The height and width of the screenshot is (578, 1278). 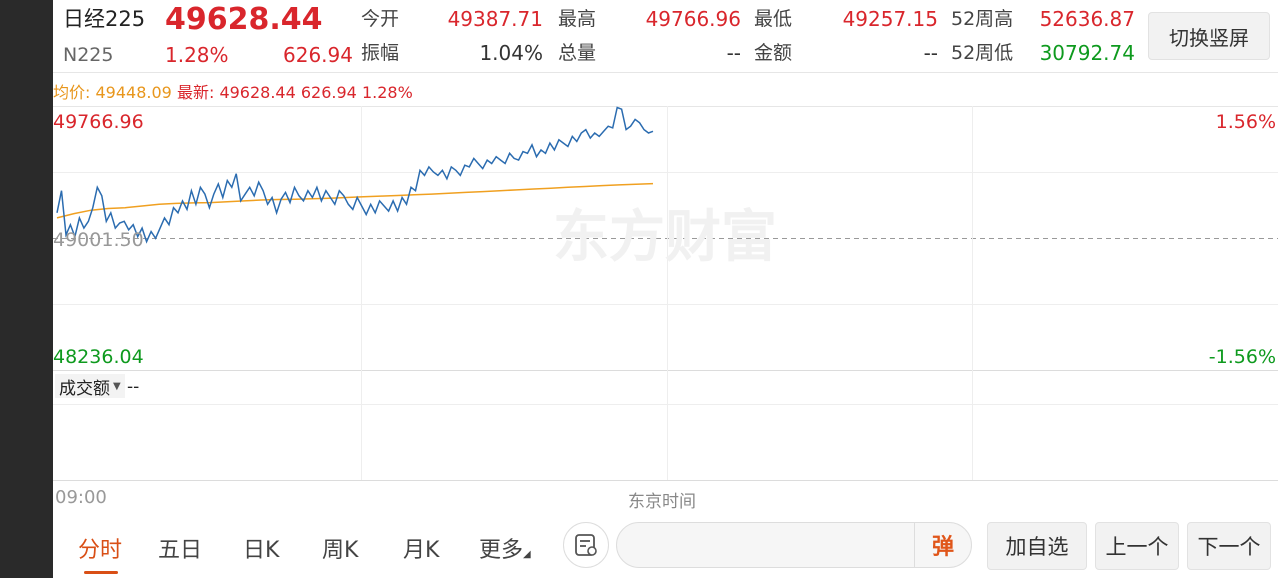 I want to click on y-axis-bottom-label: 48236.04, so click(x=98, y=357).